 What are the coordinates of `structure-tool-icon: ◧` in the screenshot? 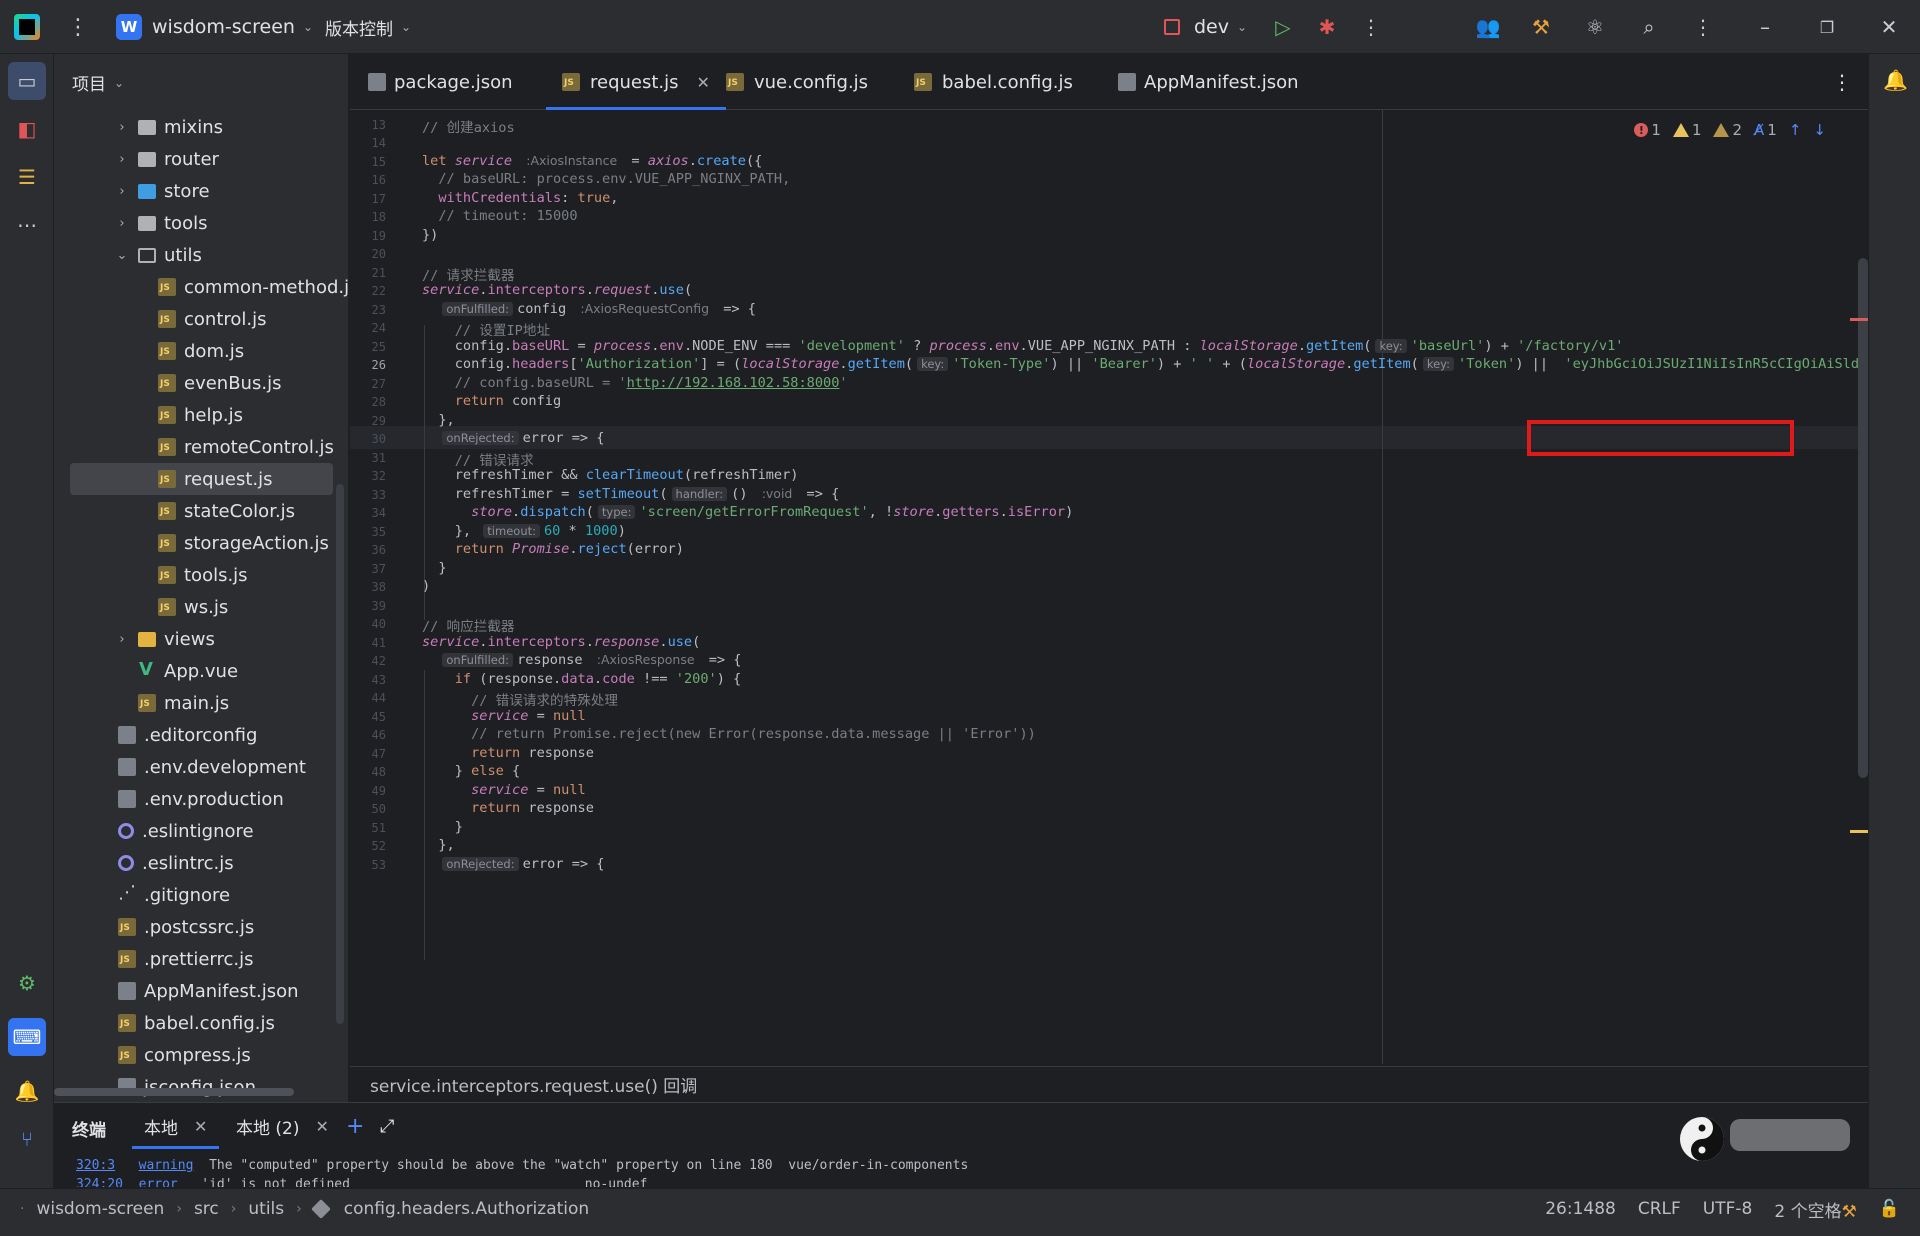 It's located at (27, 129).